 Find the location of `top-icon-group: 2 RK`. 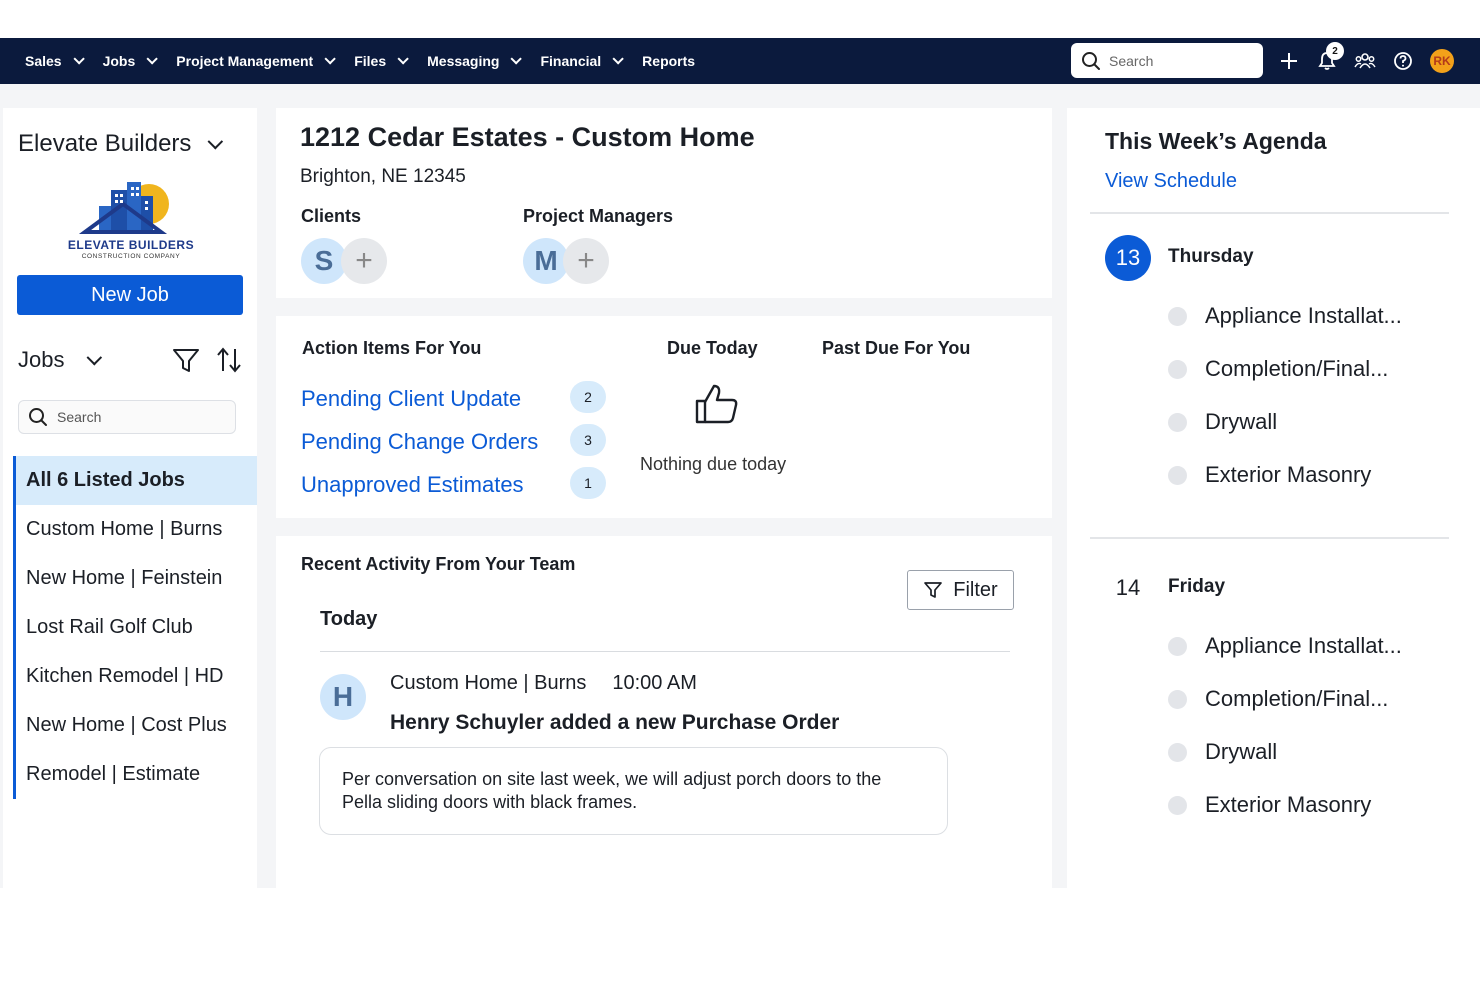

top-icon-group: 2 RK is located at coordinates (1366, 61).